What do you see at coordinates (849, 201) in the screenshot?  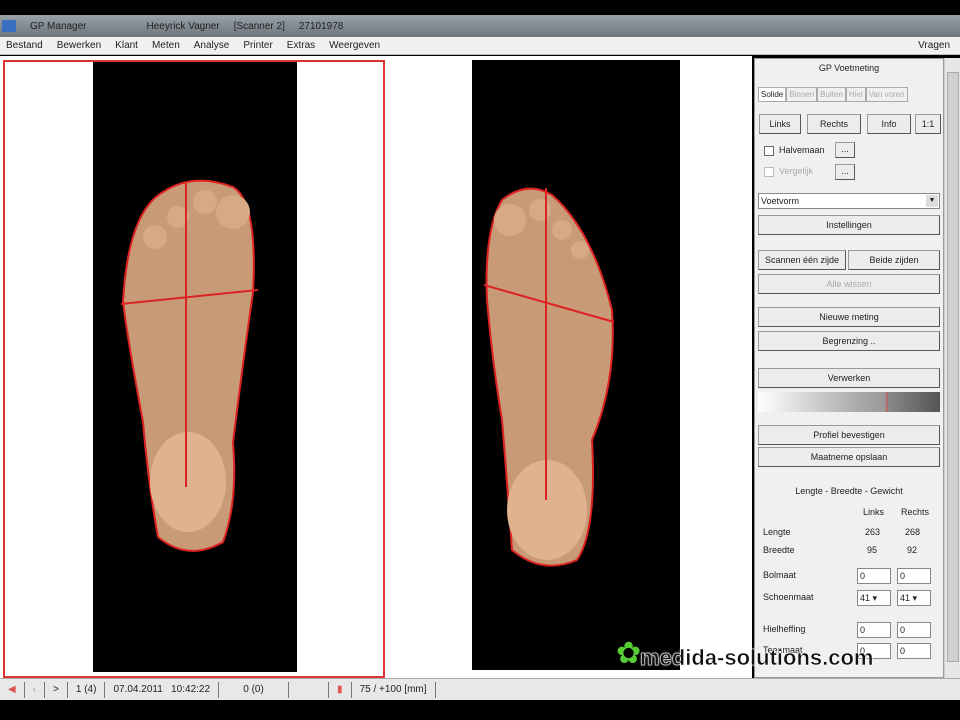 I see `foot-shape-dropdown: Voetvorm ▼` at bounding box center [849, 201].